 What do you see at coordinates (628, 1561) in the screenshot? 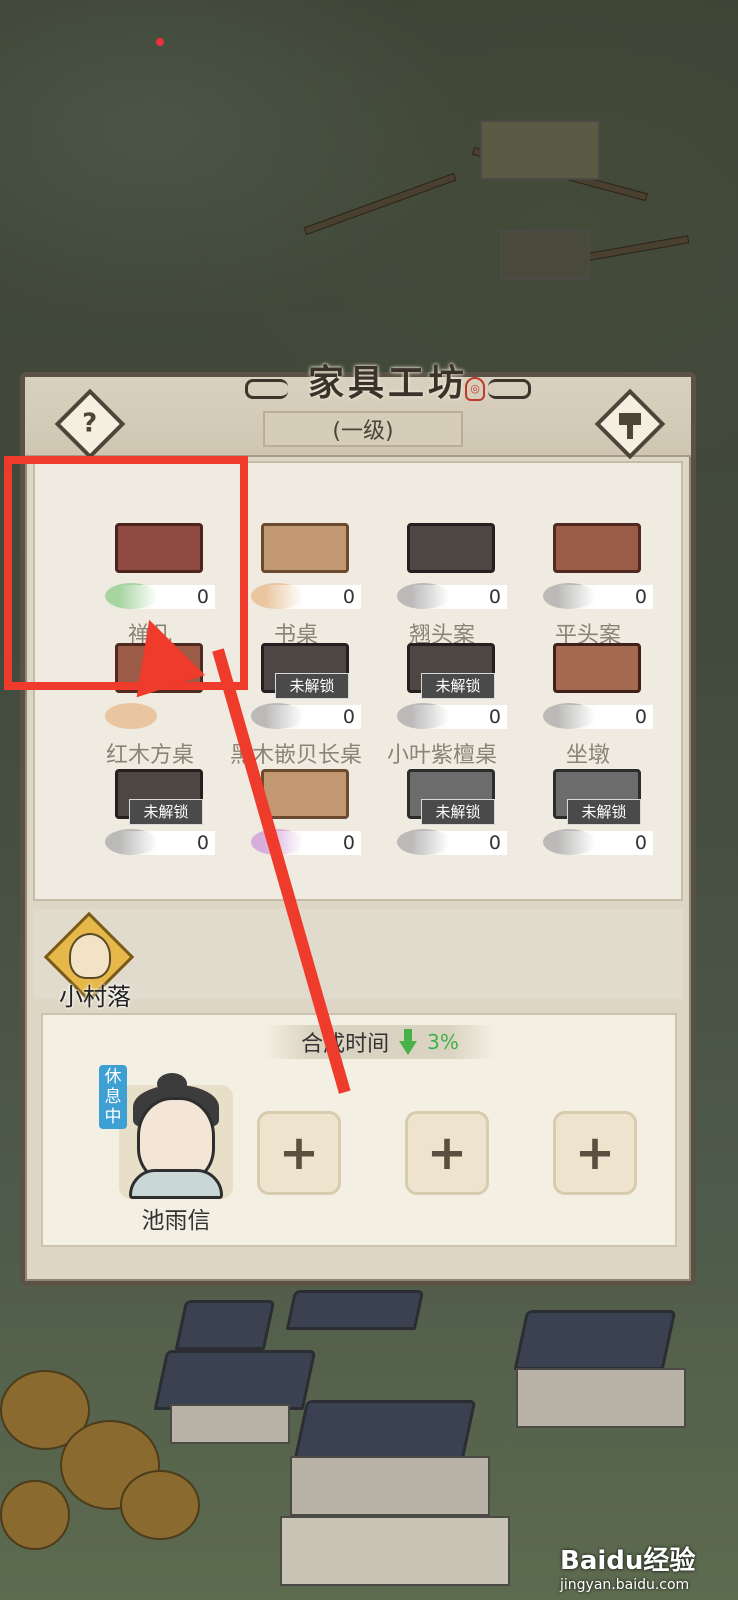
I see `watermark-brand: Baidu经验` at bounding box center [628, 1561].